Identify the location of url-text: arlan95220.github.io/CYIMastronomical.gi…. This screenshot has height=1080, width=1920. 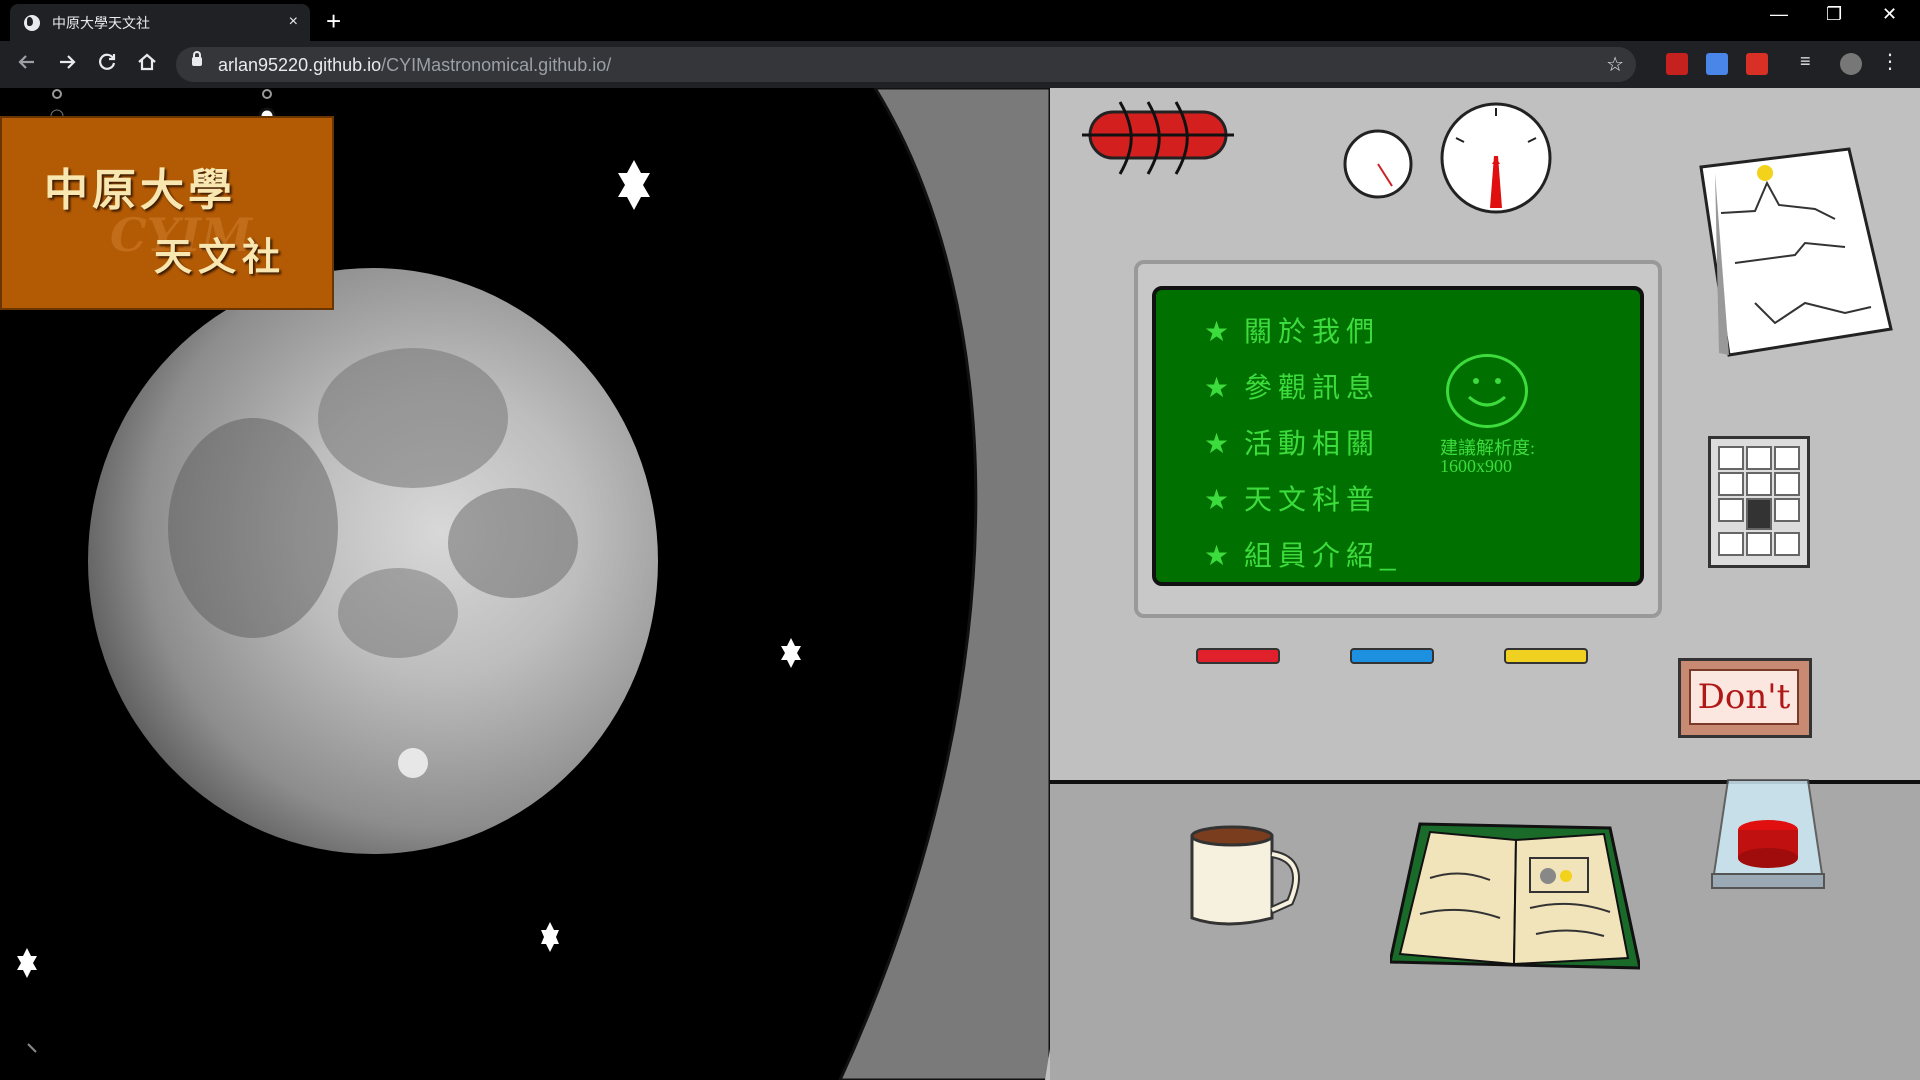
(414, 65).